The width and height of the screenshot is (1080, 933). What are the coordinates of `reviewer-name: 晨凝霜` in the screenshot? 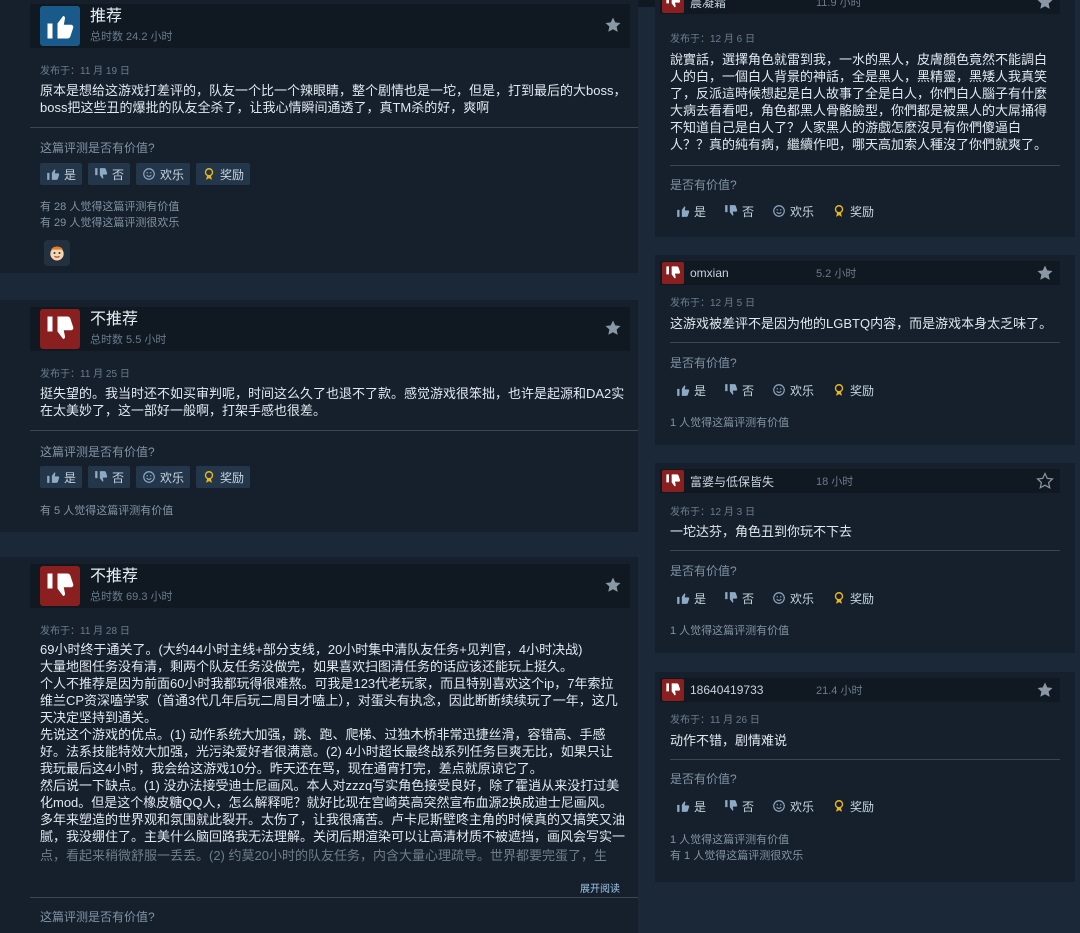 It's located at (750, 5).